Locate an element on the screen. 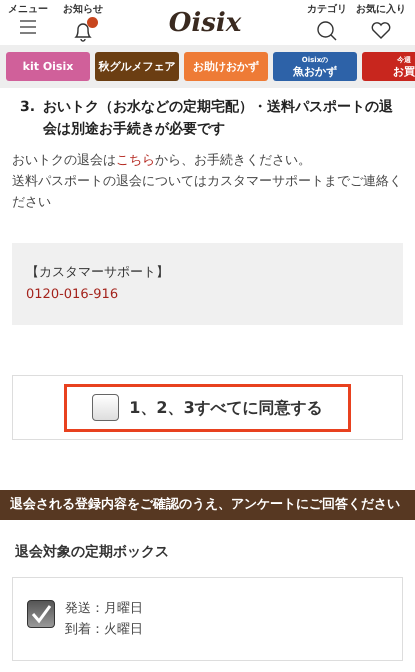 The width and height of the screenshot is (415, 672). box-heading: 退会対象の定期ボックス is located at coordinates (92, 552).